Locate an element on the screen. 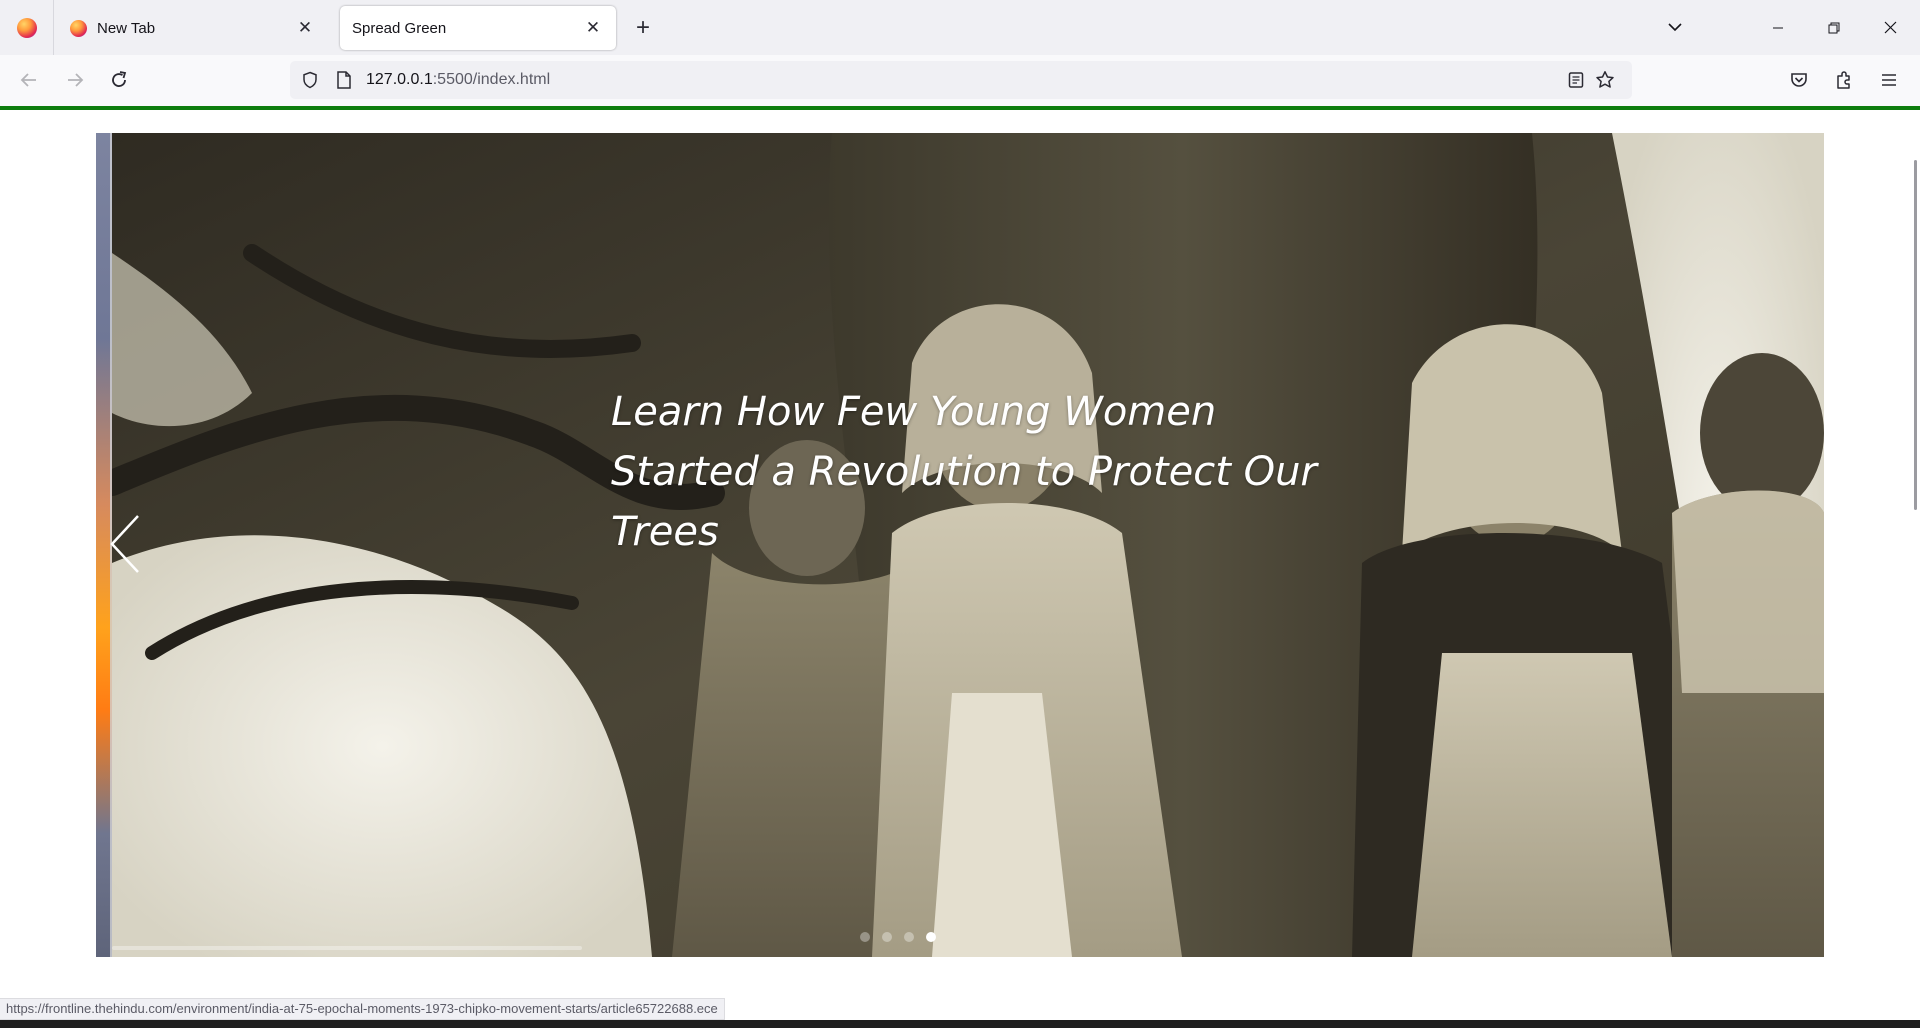 The height and width of the screenshot is (1028, 1920). close-window-button is located at coordinates (1890, 27).